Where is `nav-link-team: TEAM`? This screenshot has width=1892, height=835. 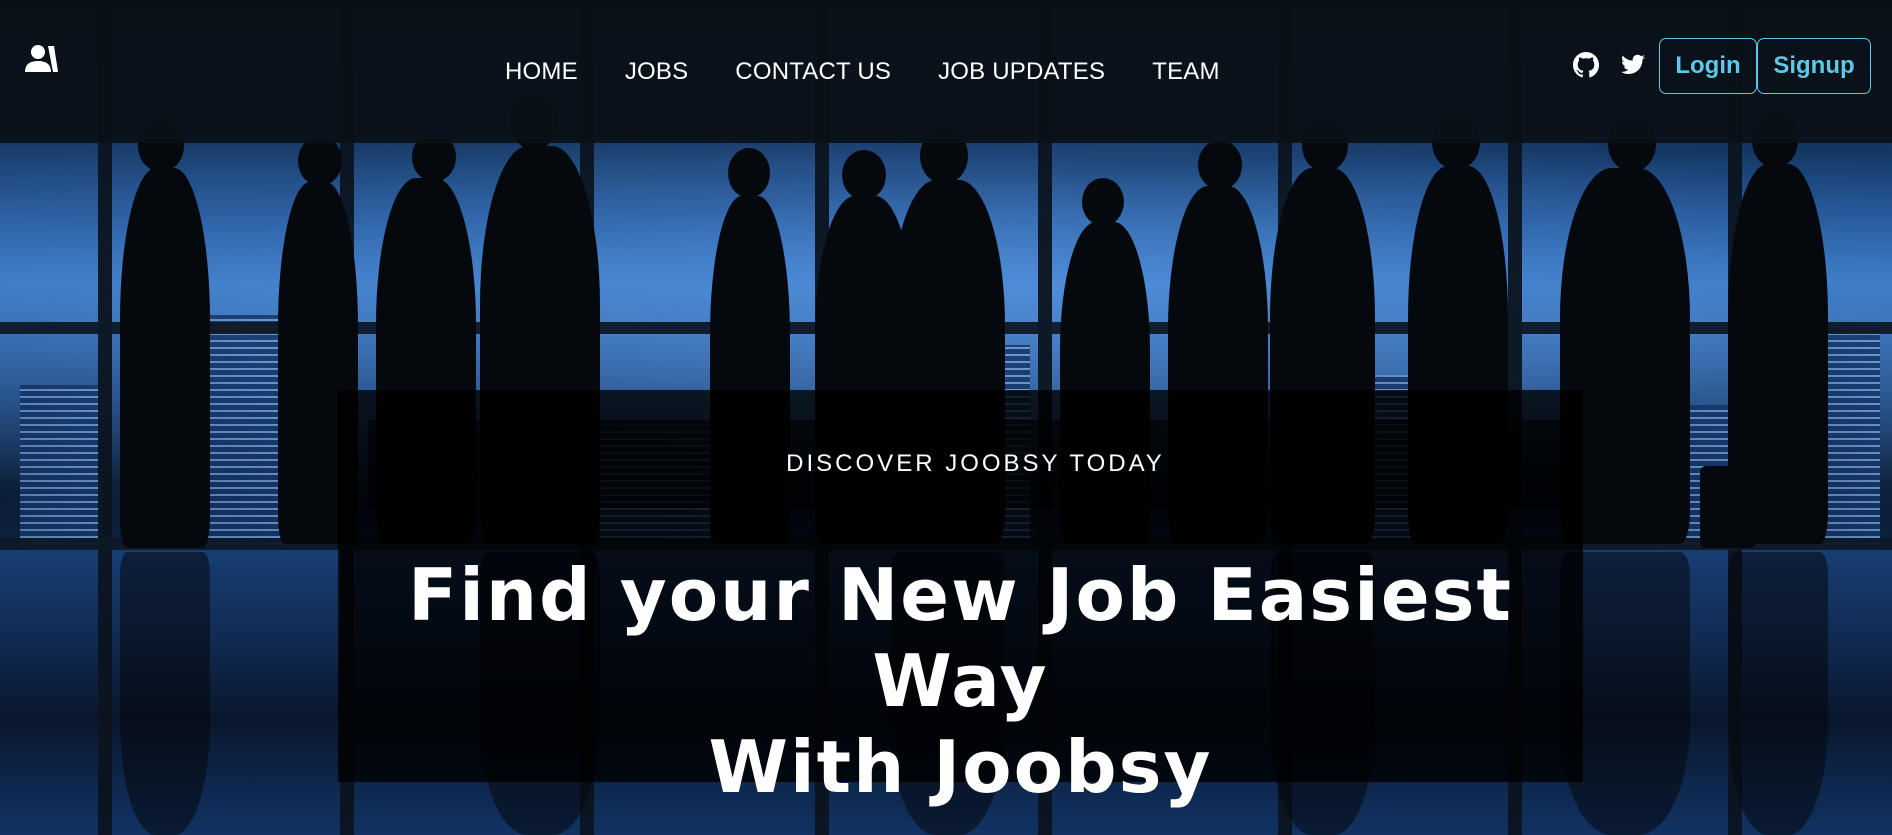 nav-link-team: TEAM is located at coordinates (1185, 72).